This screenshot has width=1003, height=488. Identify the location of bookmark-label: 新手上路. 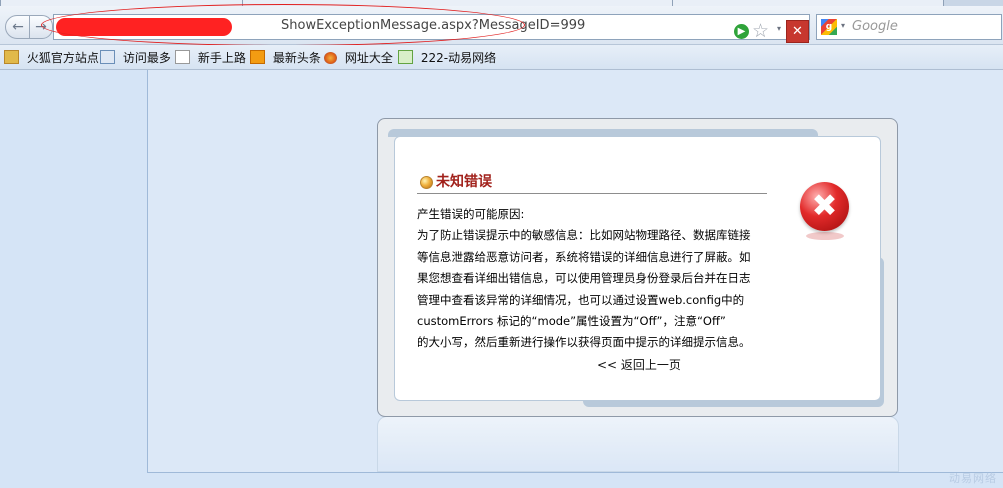
(221, 58).